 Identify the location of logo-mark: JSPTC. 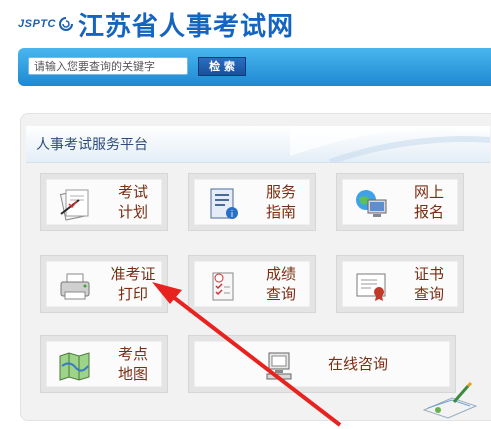
(37, 24).